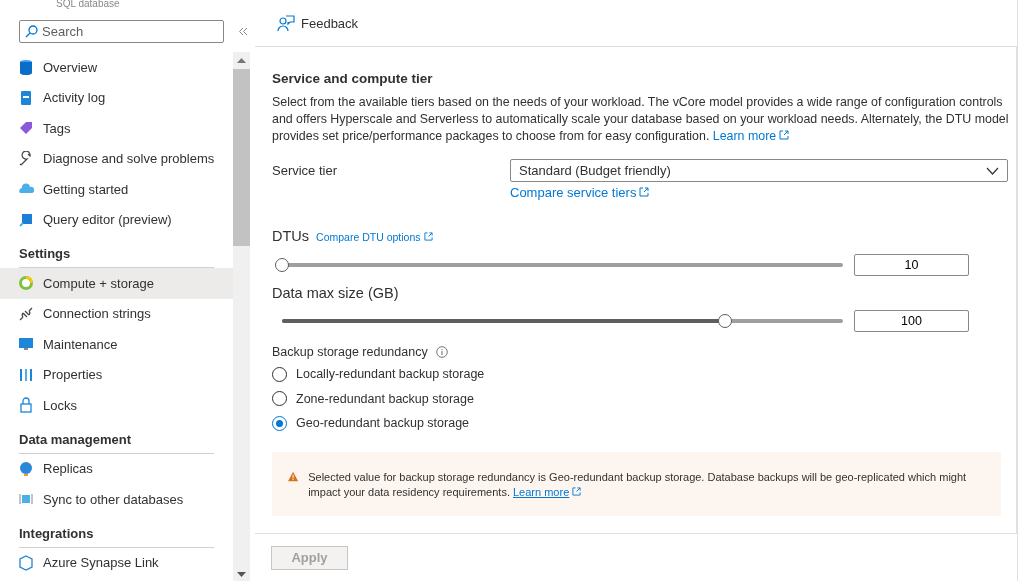 Image resolution: width=1024 pixels, height=581 pixels. Describe the element at coordinates (350, 352) in the screenshot. I see `backup-label: Backup storage redundancy` at that location.